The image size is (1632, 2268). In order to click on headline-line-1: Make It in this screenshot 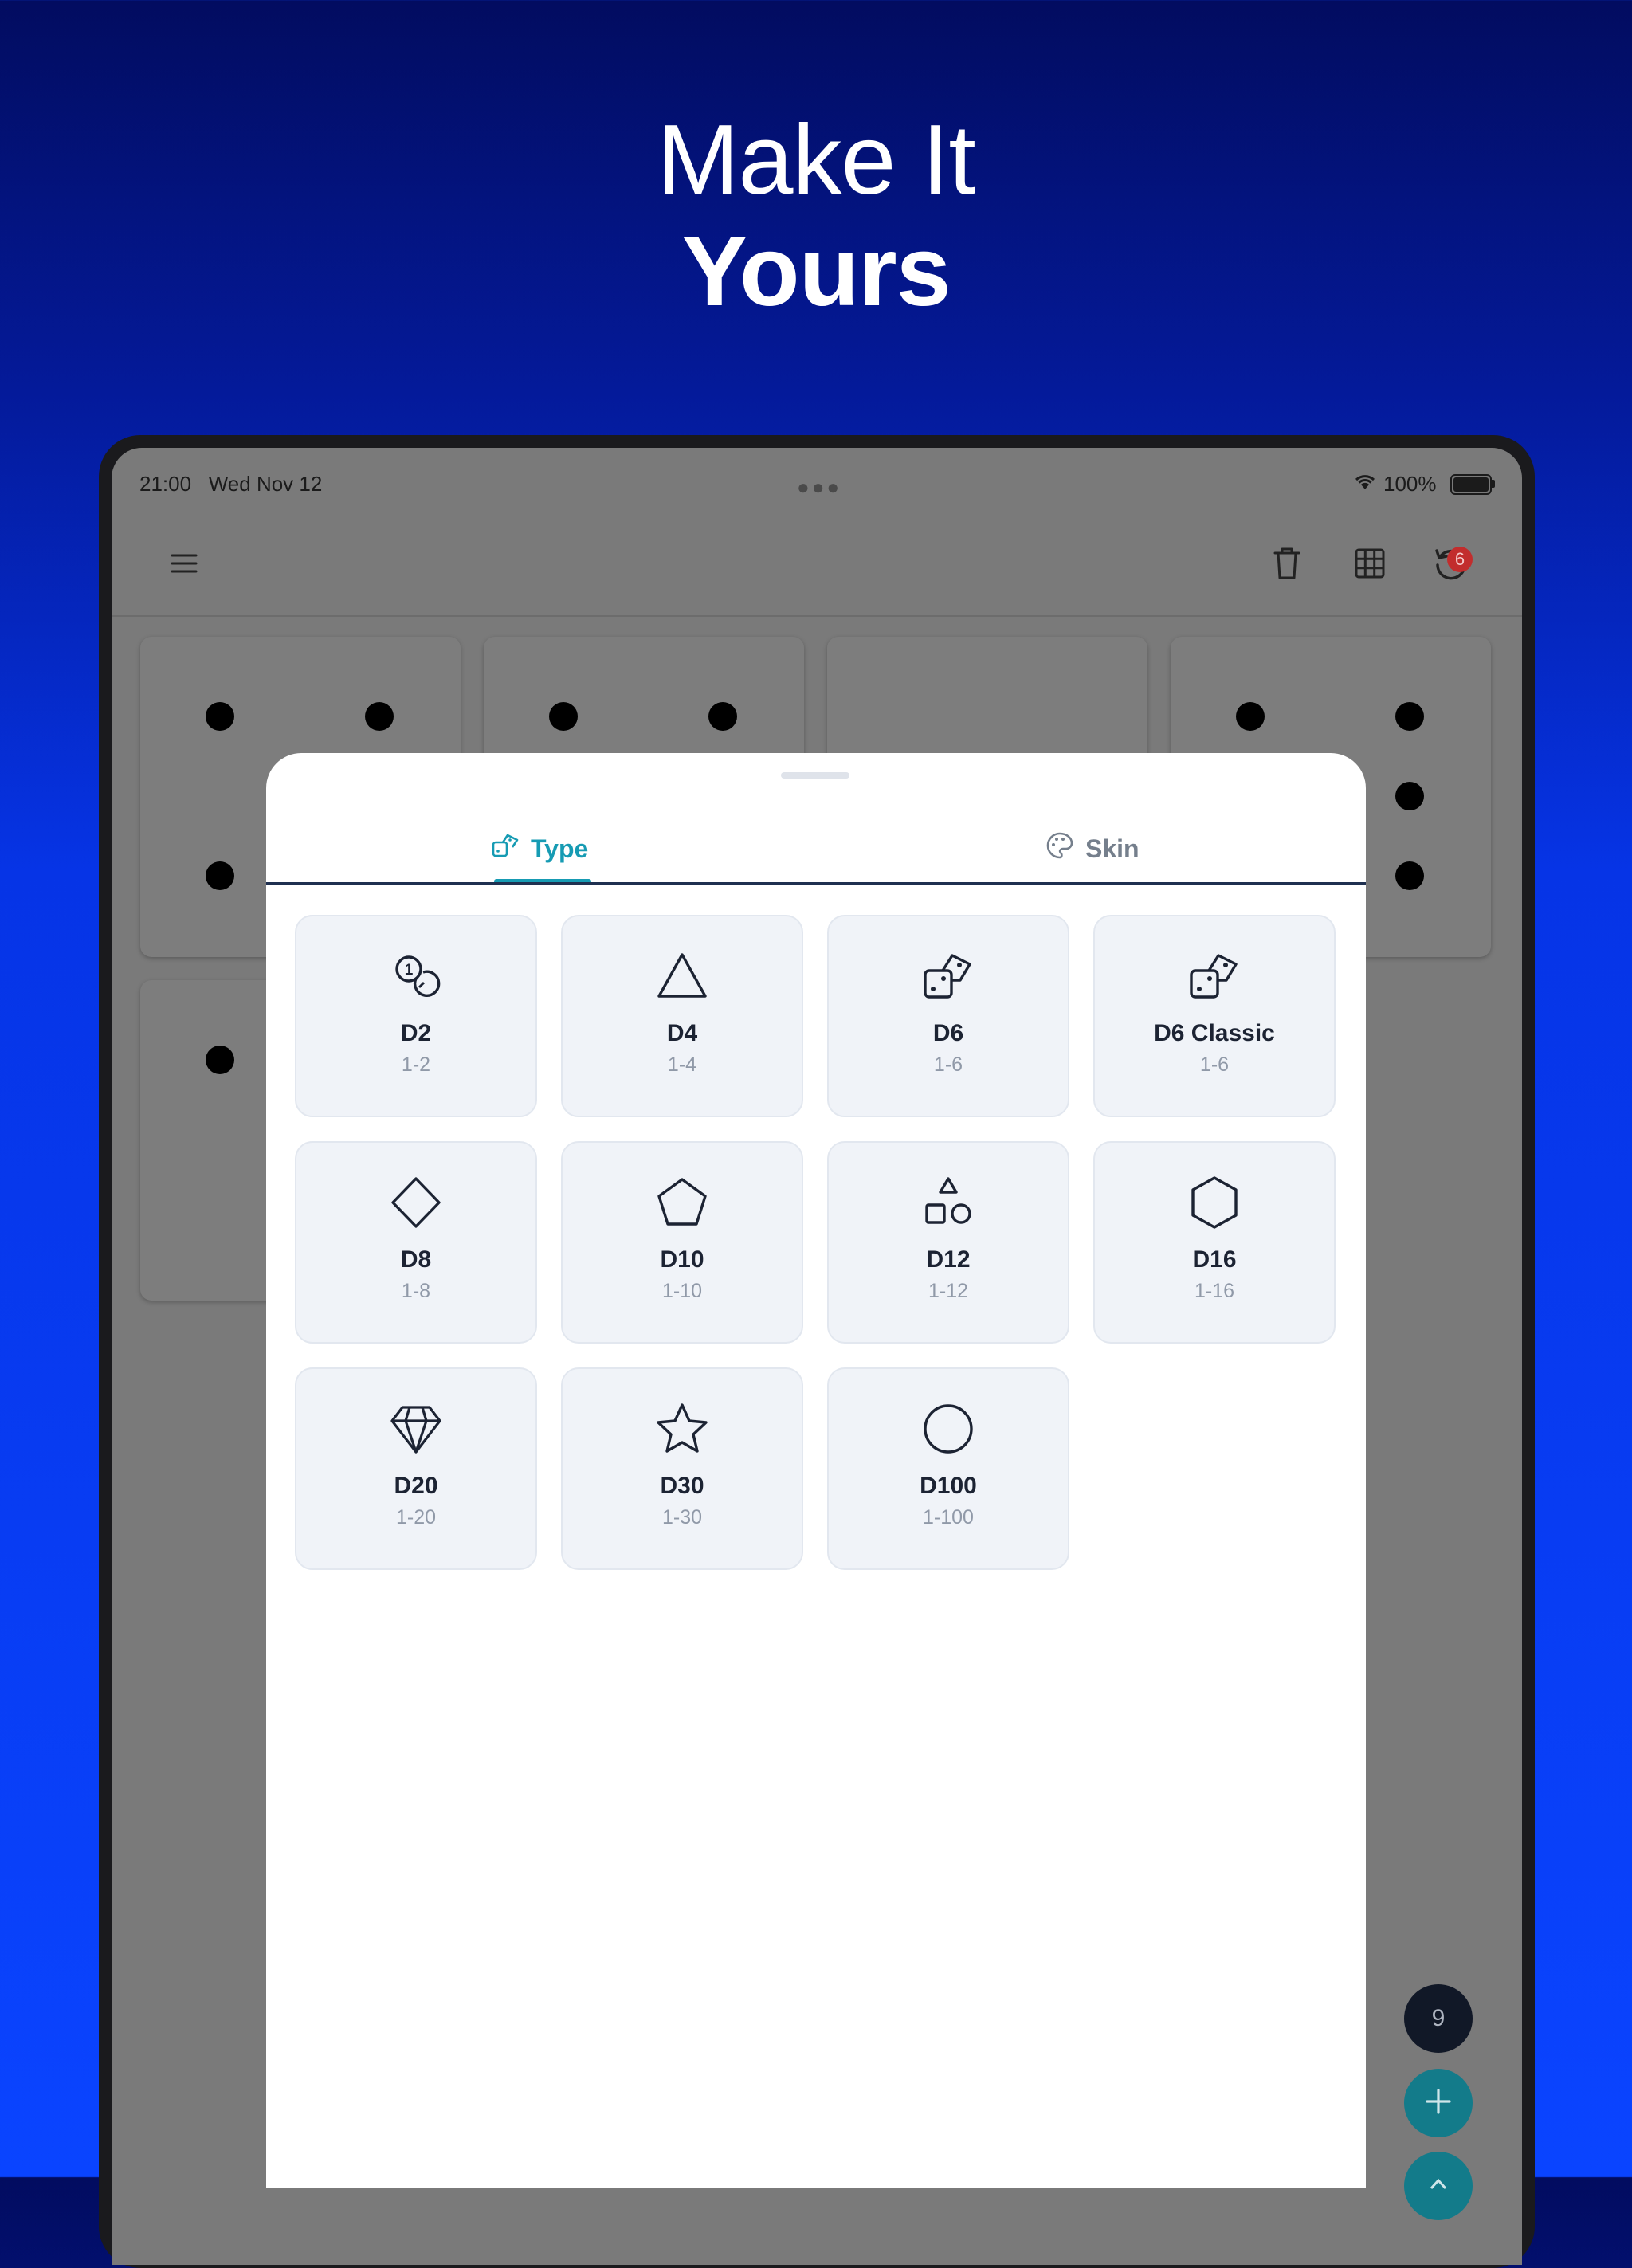, I will do `click(816, 160)`.